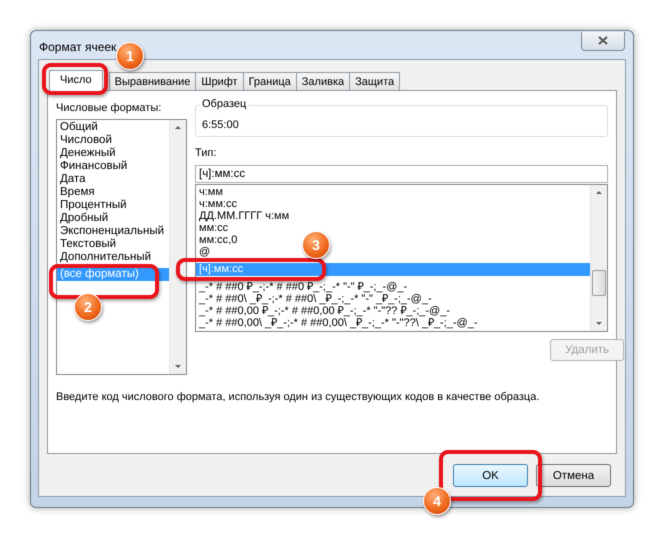 The height and width of the screenshot is (535, 666). What do you see at coordinates (298, 397) in the screenshot?
I see `hint-text: Введите код числового формата, используя один из существующих кодов в качестве образца.` at bounding box center [298, 397].